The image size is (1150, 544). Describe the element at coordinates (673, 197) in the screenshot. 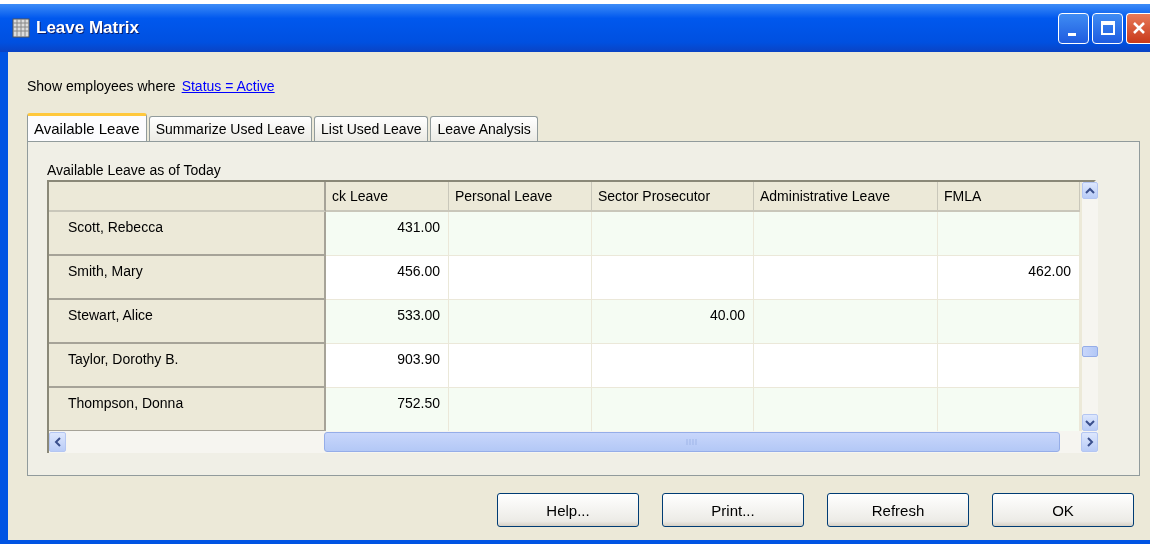

I see `column-header: Sector Prosecutor` at that location.